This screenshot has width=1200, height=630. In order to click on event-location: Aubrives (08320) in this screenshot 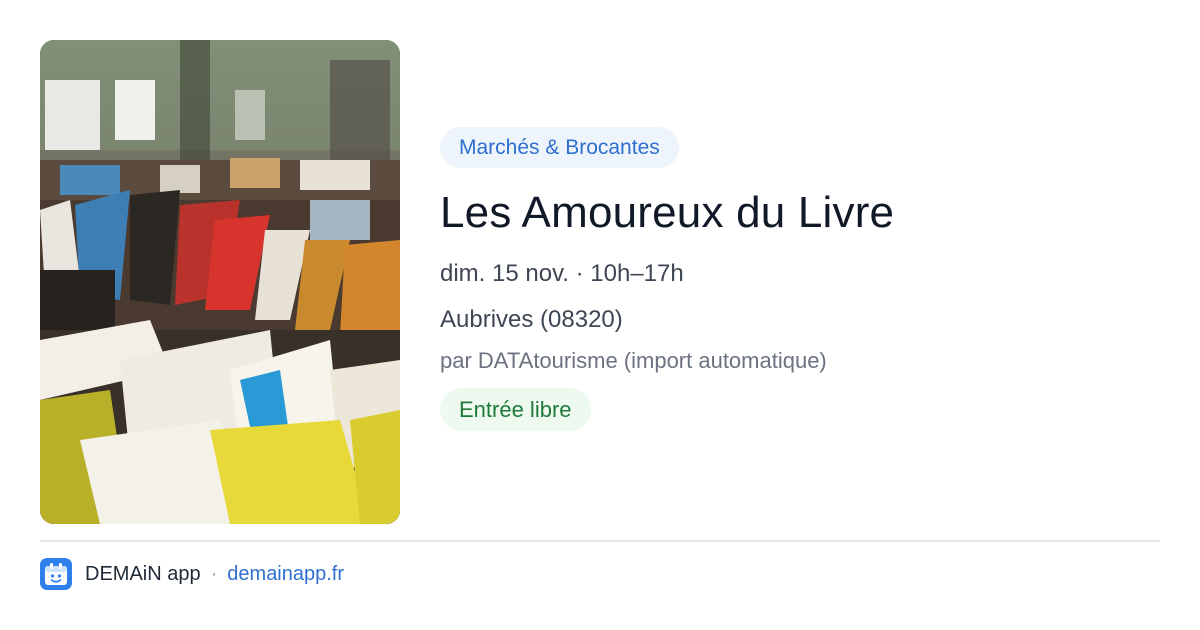, I will do `click(531, 319)`.